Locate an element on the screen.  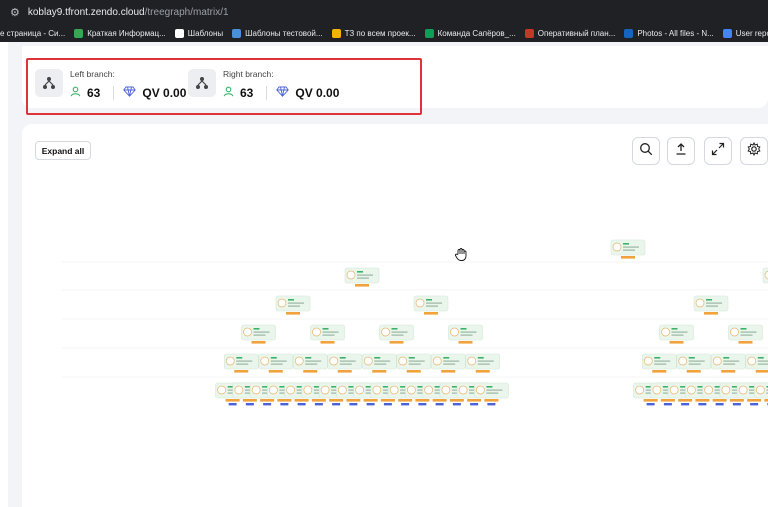
expand-all-button: Expand all is located at coordinates (63, 150).